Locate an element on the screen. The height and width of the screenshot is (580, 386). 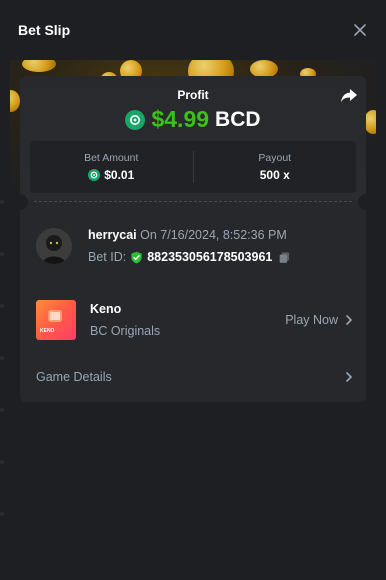
avatar is located at coordinates (54, 246).